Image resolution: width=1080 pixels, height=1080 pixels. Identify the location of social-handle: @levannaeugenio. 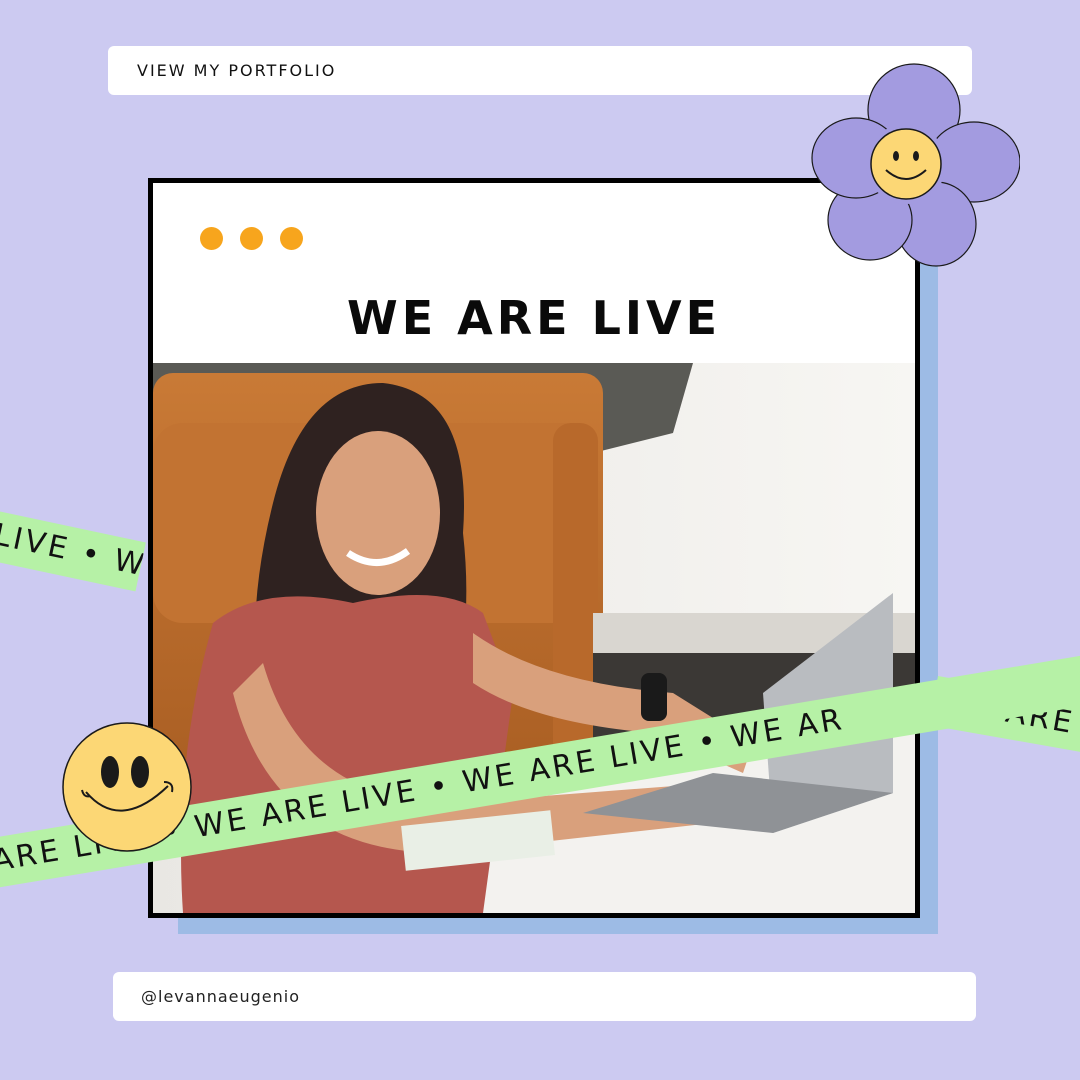
(221, 996).